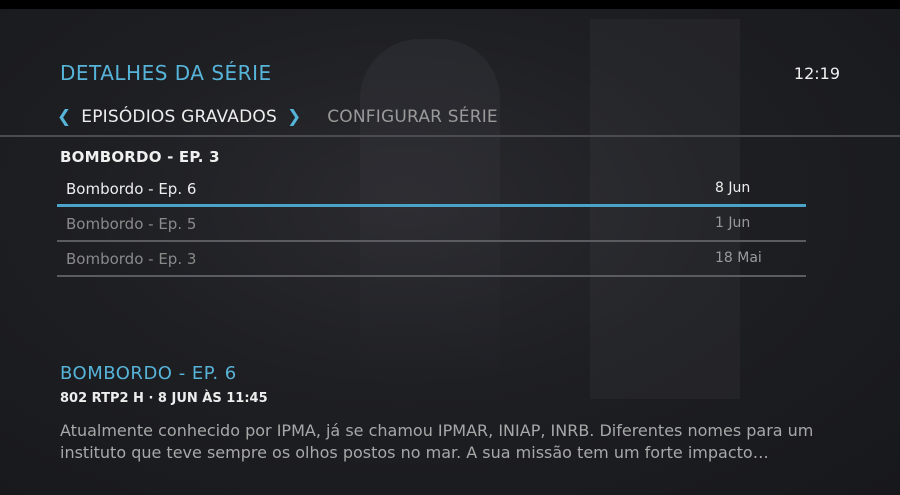 The image size is (900, 495). I want to click on episode-date: 8 Jun, so click(733, 188).